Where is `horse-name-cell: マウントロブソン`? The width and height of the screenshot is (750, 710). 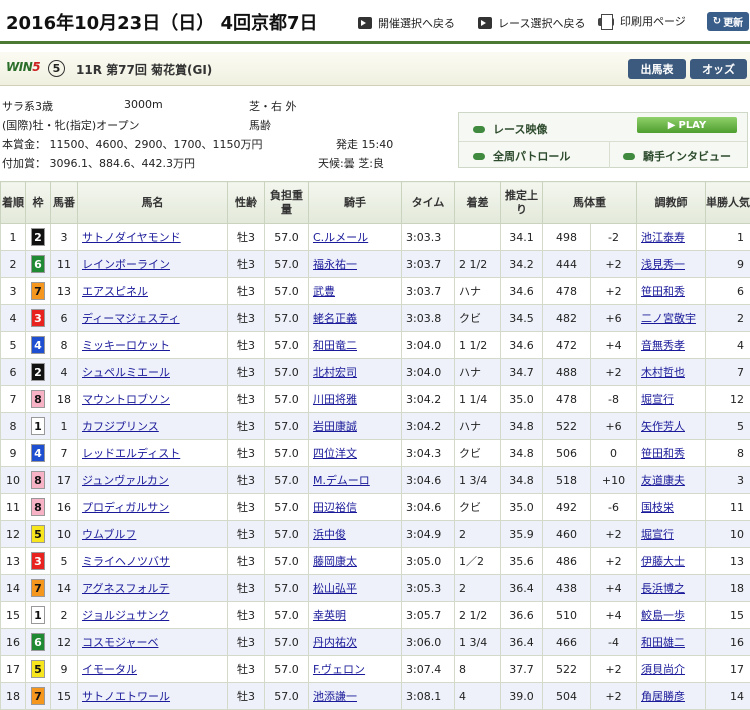 horse-name-cell: マウントロブソン is located at coordinates (152, 399).